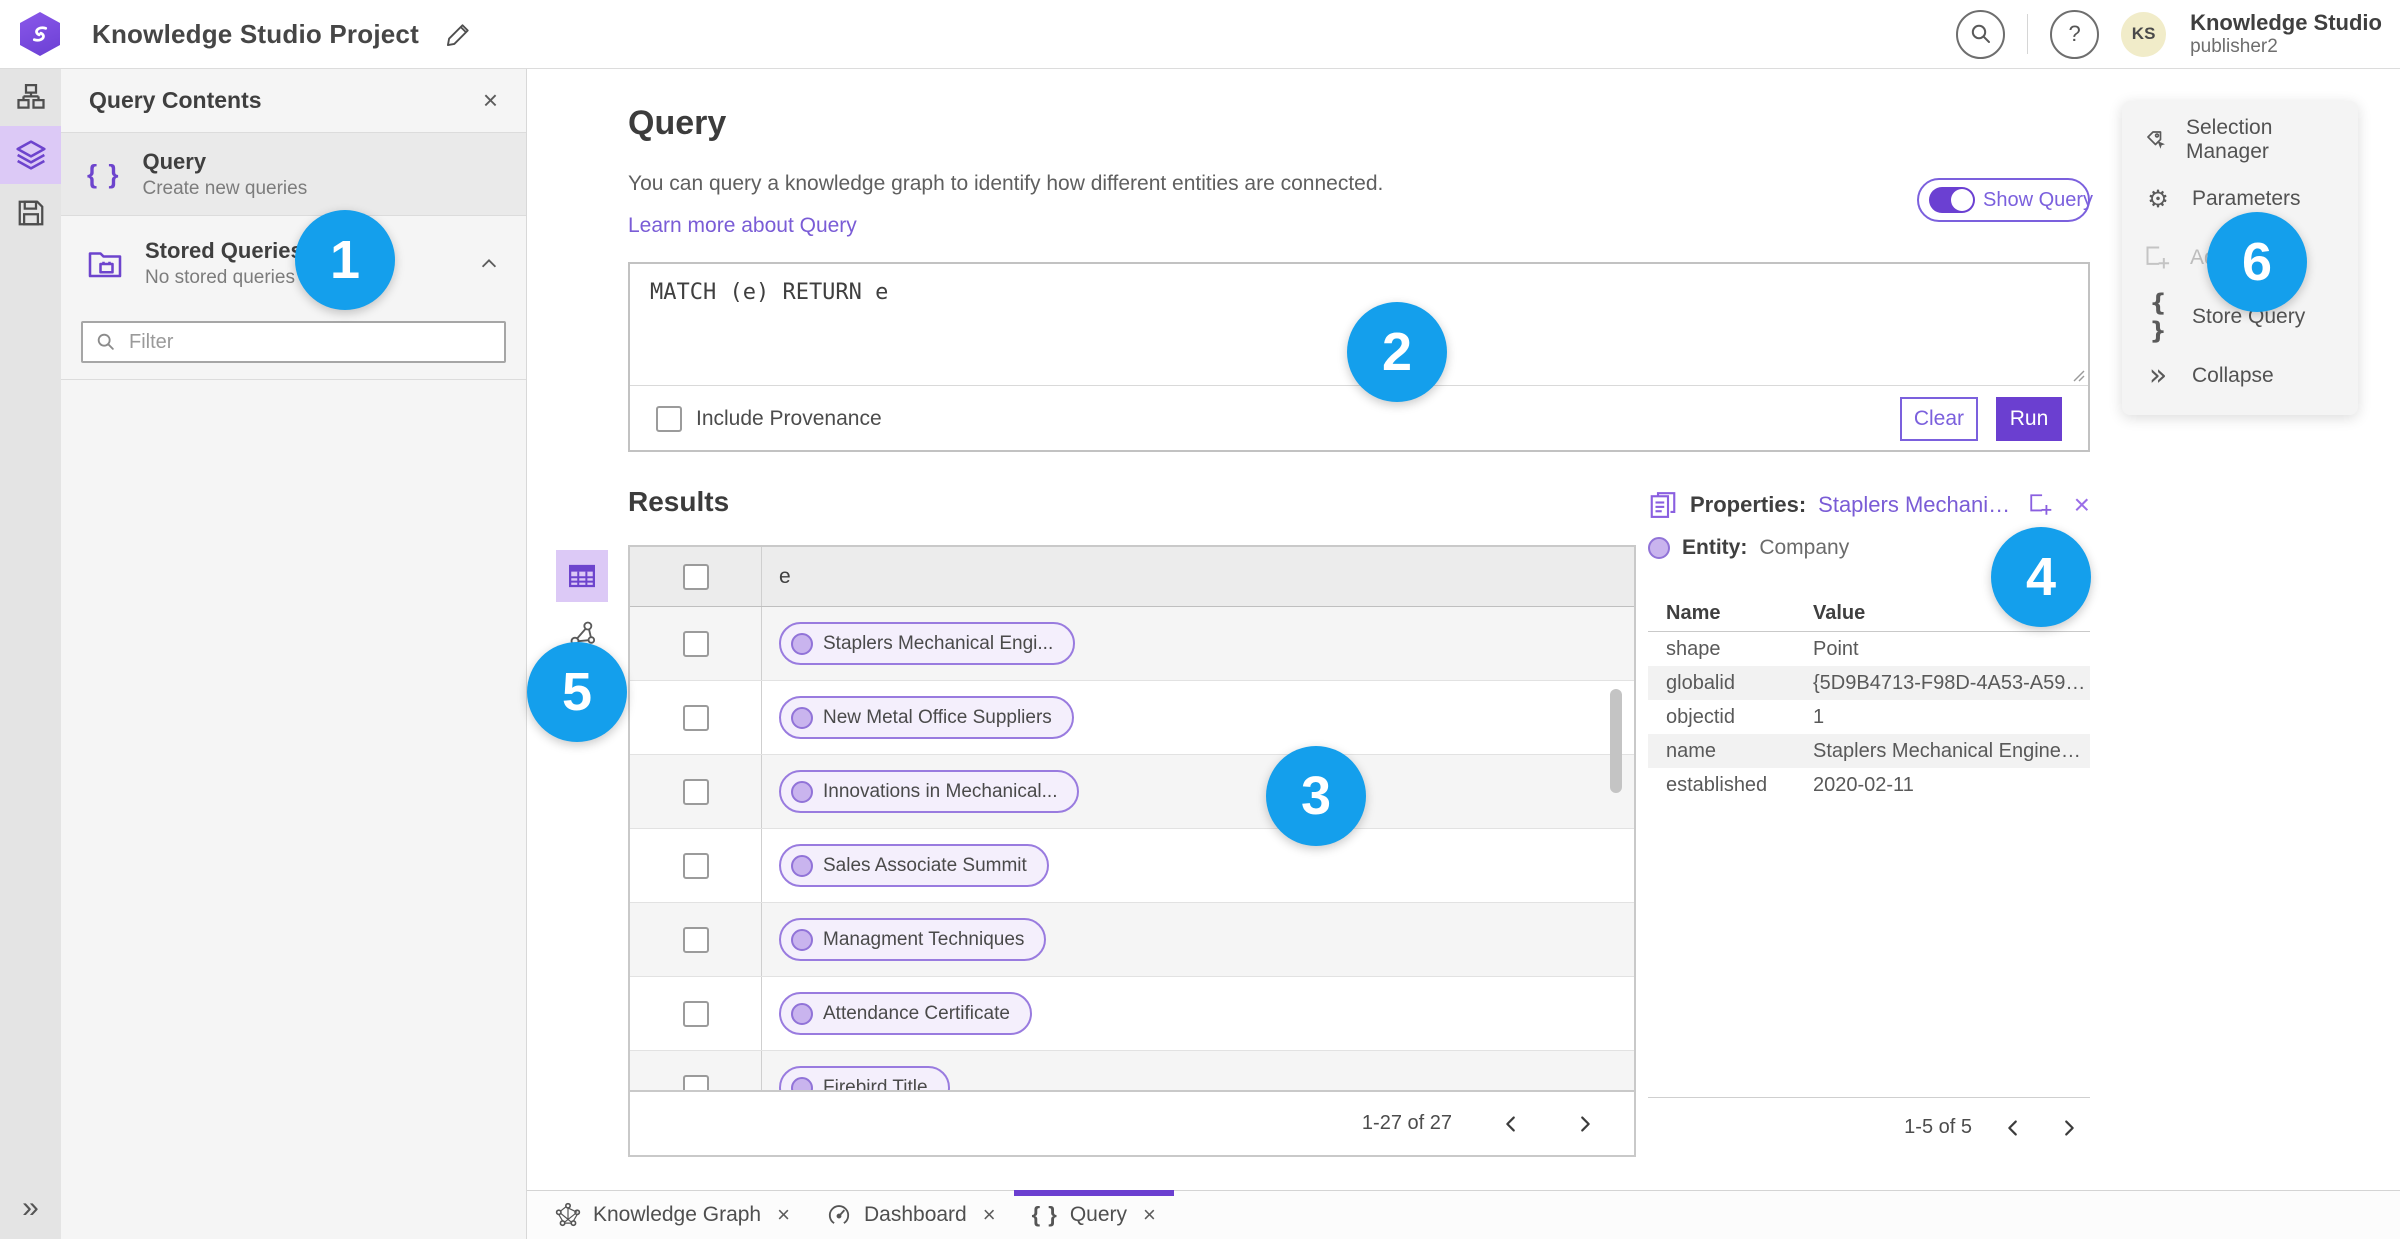 This screenshot has height=1239, width=2400. I want to click on save-icon, so click(31, 213).